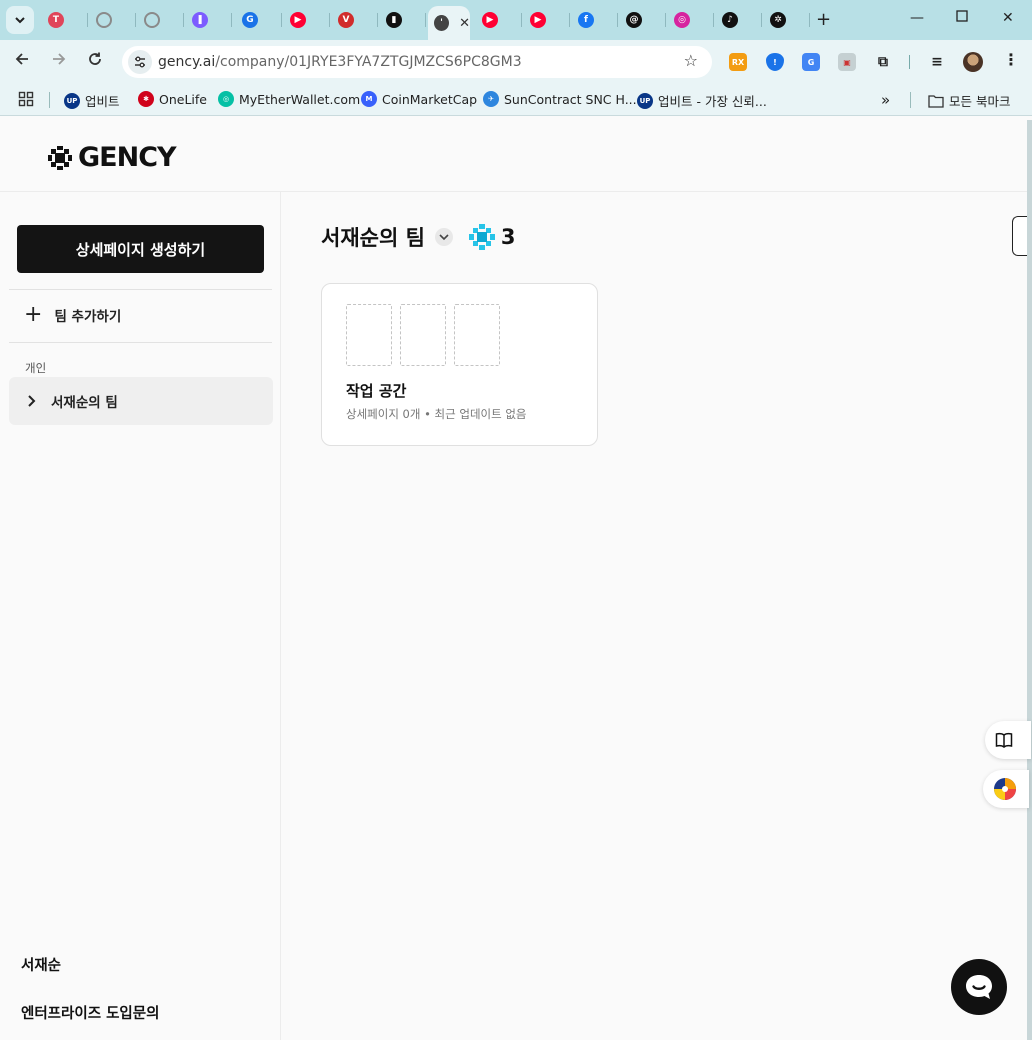 The image size is (1032, 1040). What do you see at coordinates (1029, 580) in the screenshot?
I see `page-scrollbar` at bounding box center [1029, 580].